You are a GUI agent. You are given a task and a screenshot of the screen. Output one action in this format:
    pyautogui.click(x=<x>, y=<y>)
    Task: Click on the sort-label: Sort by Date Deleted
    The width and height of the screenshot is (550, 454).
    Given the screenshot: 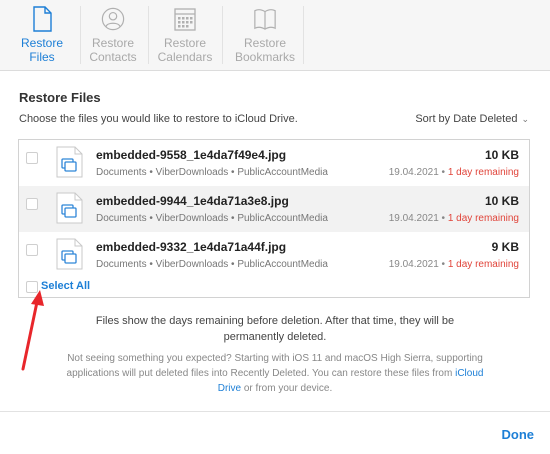 What is the action you would take?
    pyautogui.click(x=466, y=119)
    